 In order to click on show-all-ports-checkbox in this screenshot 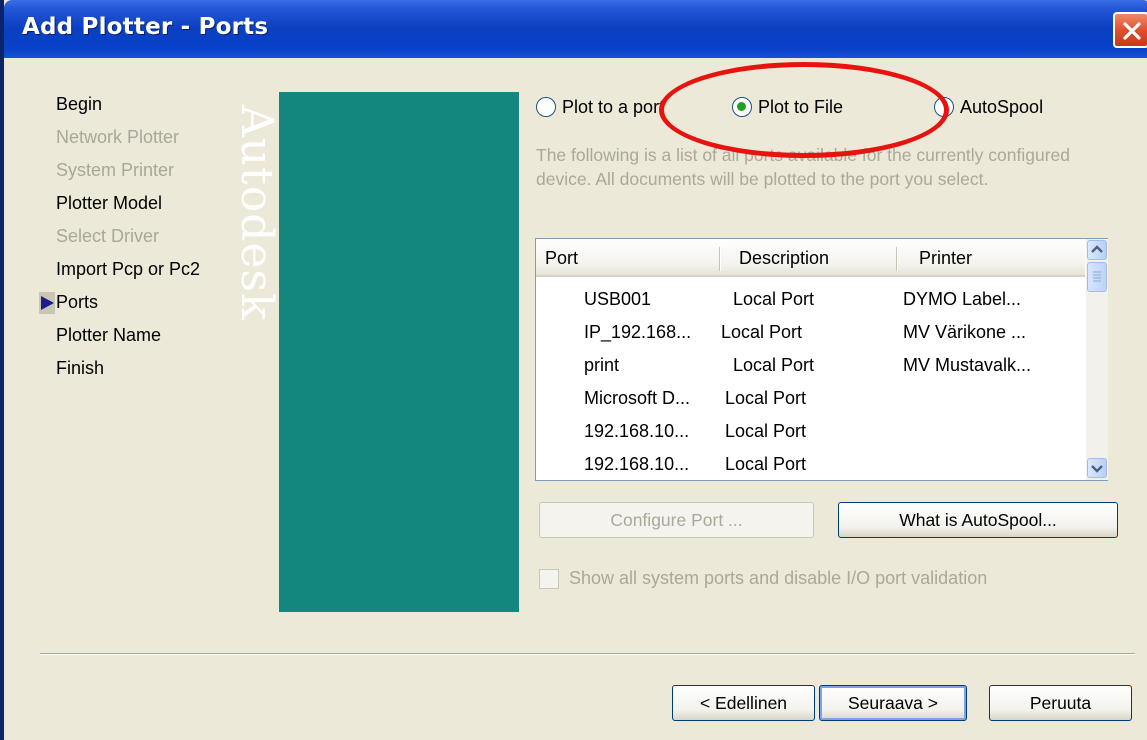, I will do `click(549, 579)`.